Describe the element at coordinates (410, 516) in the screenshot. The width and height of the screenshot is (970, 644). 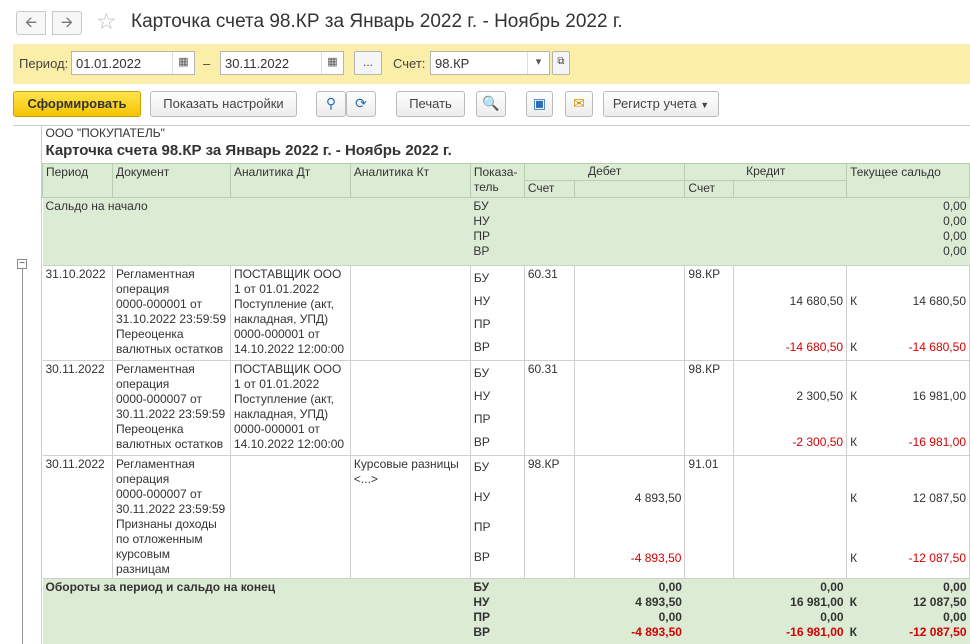
I see `row-an-kt: Курсовые разницы <...>` at that location.